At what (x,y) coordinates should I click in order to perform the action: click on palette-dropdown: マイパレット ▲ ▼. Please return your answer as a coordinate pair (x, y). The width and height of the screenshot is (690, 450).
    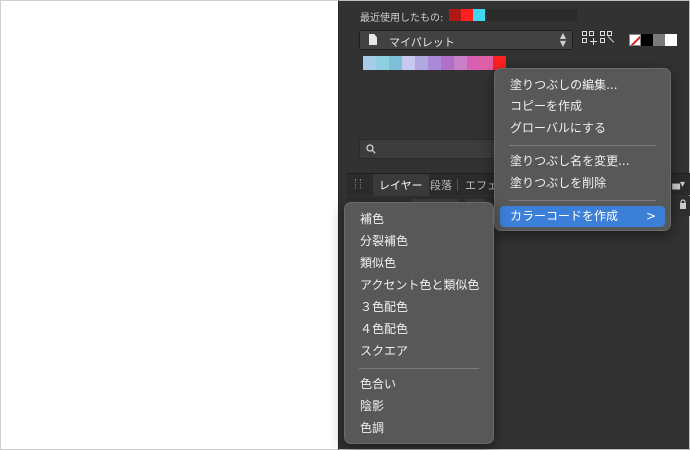
    Looking at the image, I should click on (466, 40).